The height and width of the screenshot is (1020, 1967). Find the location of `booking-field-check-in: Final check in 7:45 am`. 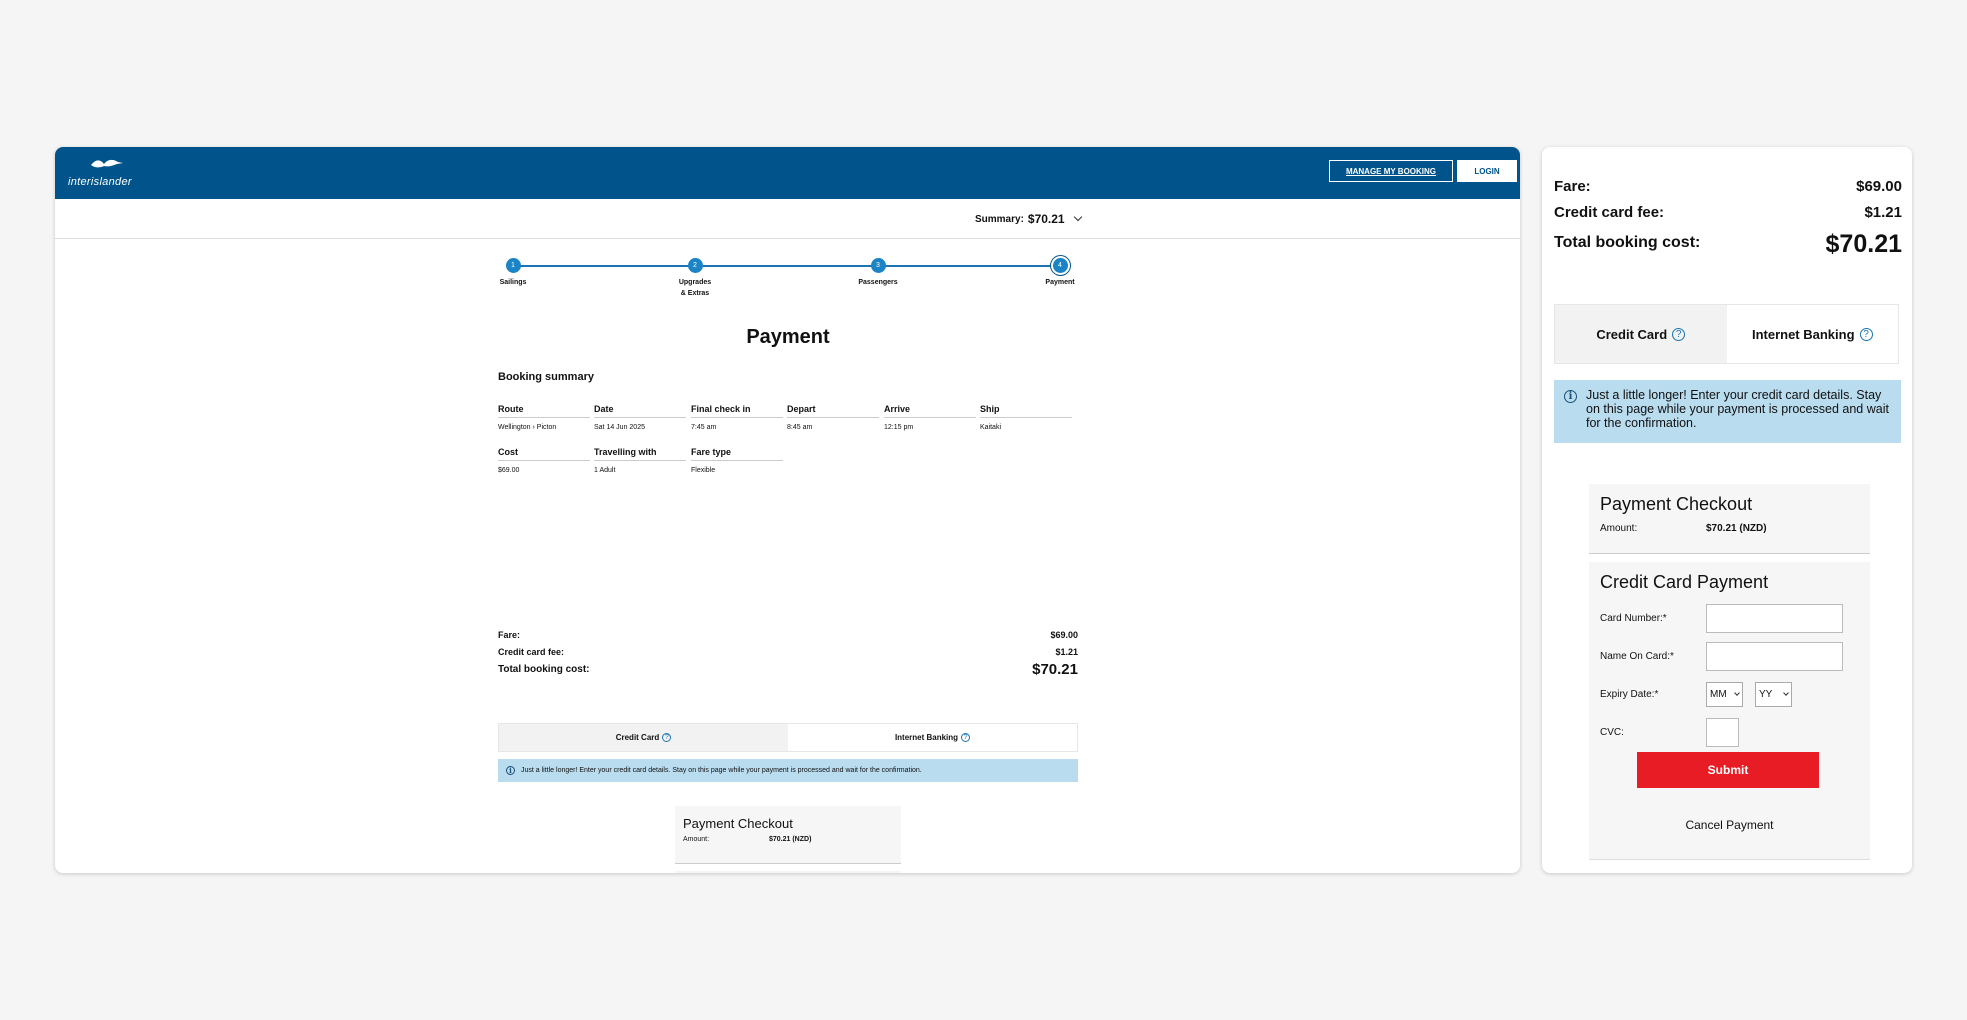

booking-field-check-in: Final check in 7:45 am is located at coordinates (737, 417).